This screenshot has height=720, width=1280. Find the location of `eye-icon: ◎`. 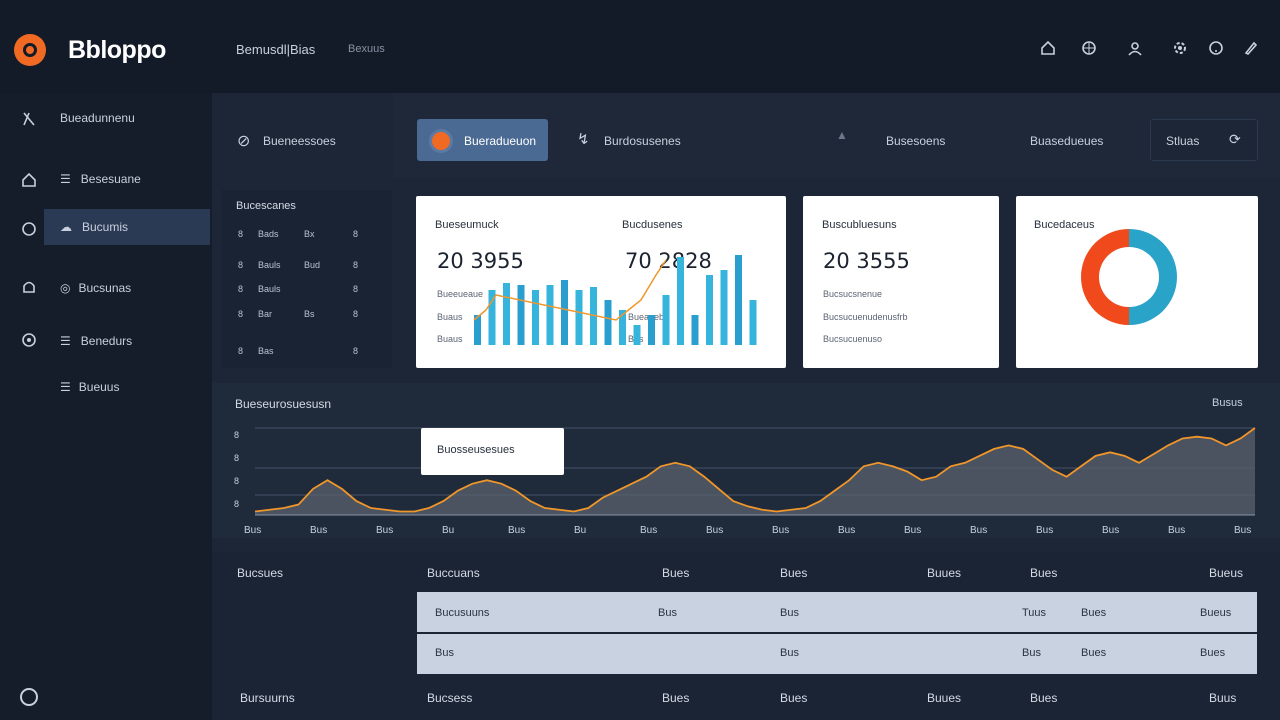

eye-icon: ◎ is located at coordinates (65, 288).